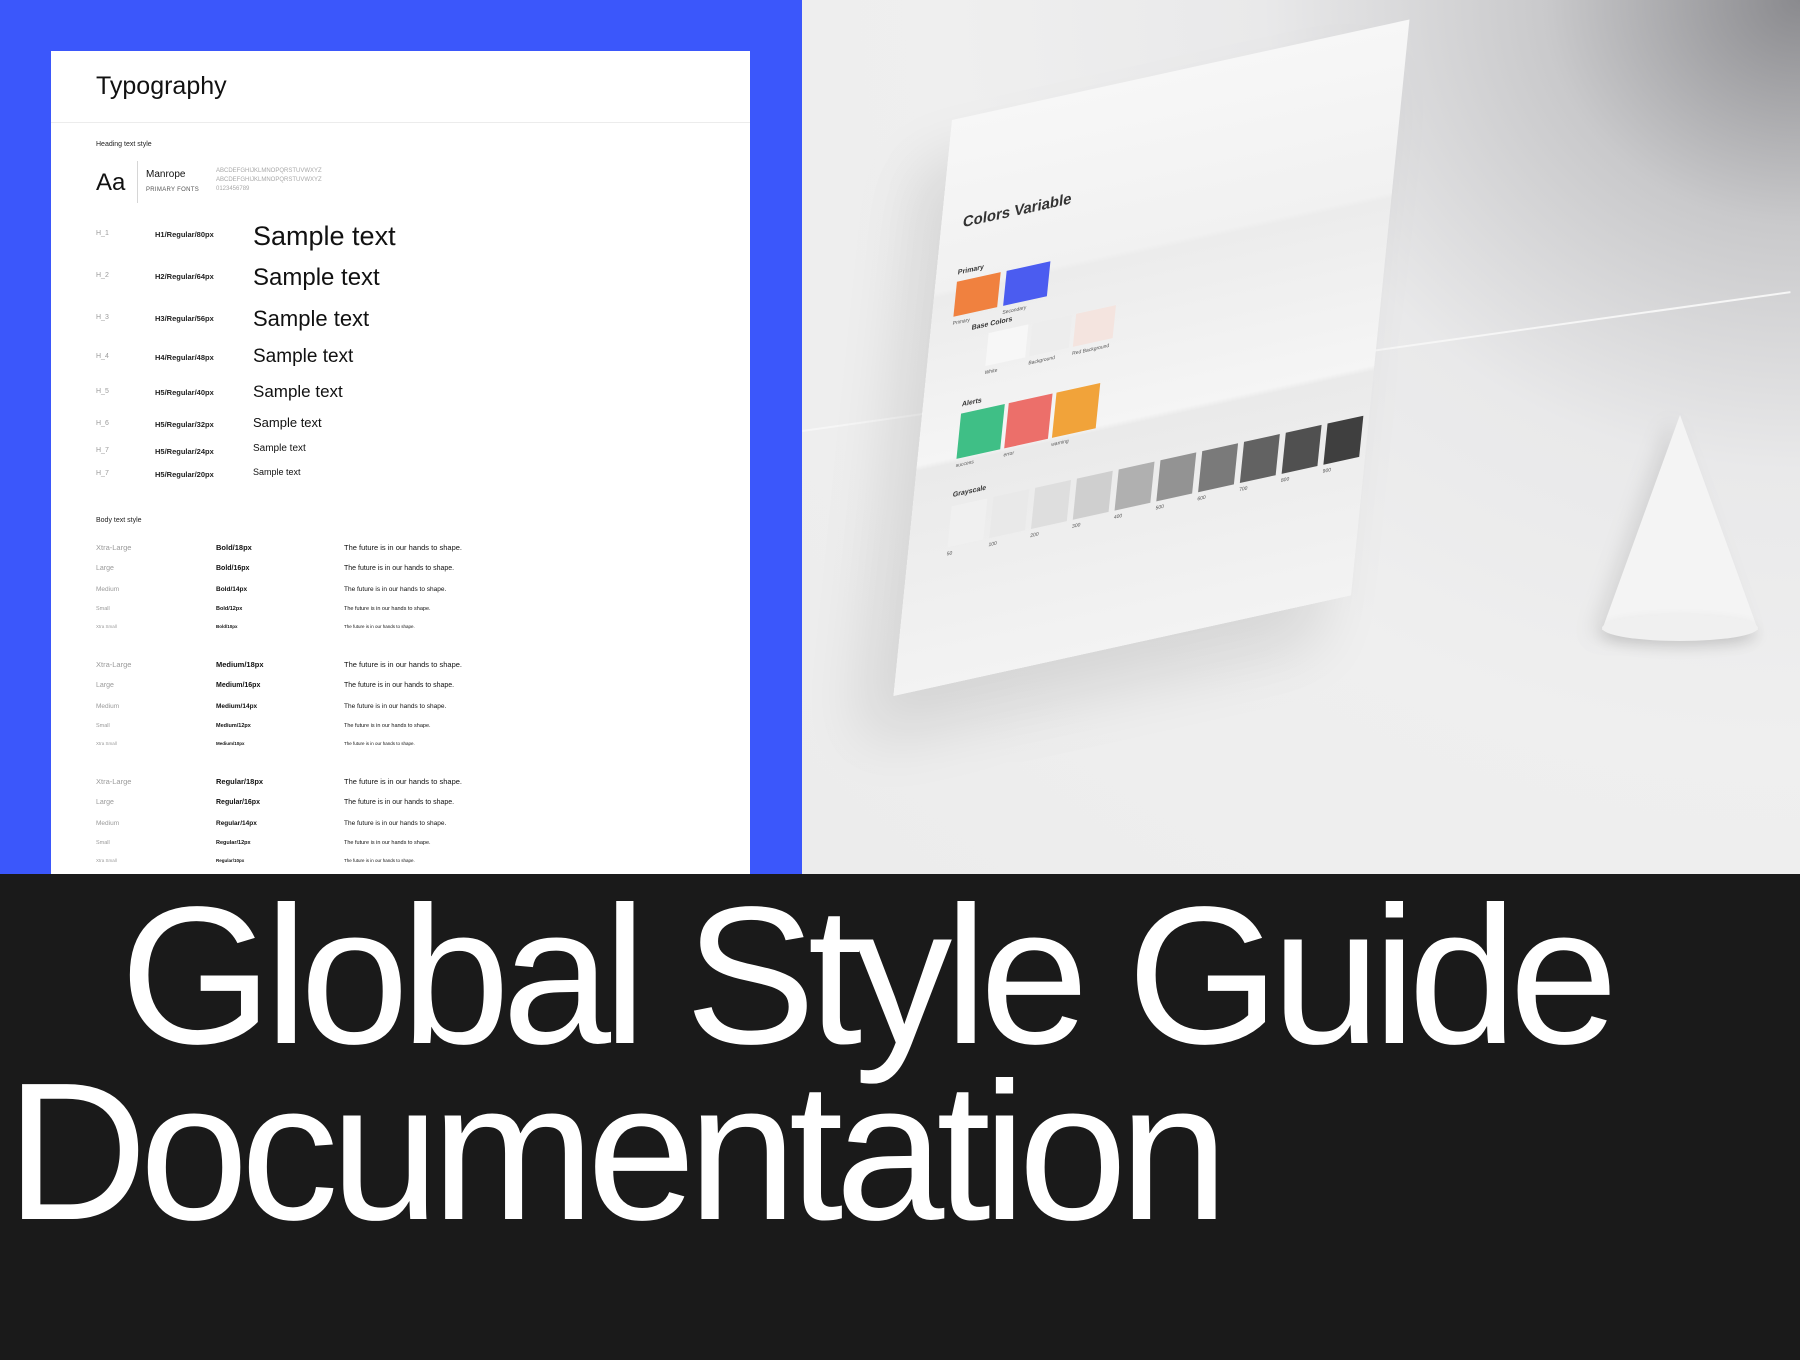 This screenshot has height=1360, width=1800. I want to click on heading-spec: H5/Regular/24px, so click(184, 451).